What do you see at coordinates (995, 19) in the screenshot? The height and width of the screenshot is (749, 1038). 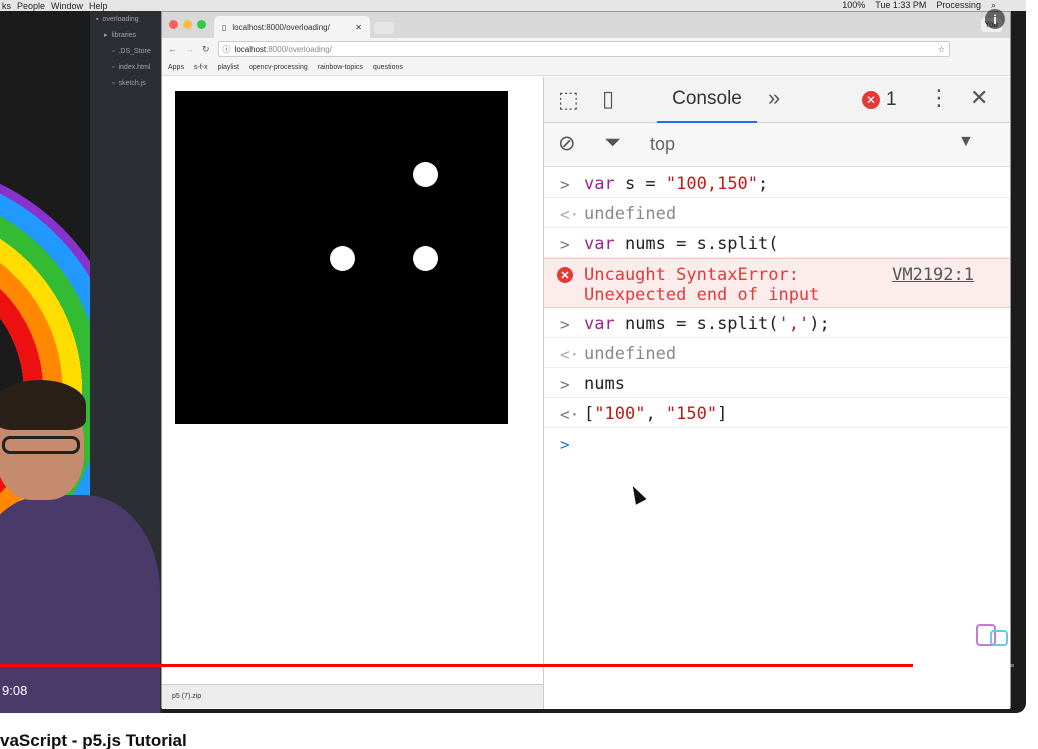 I see `info-icon: i` at bounding box center [995, 19].